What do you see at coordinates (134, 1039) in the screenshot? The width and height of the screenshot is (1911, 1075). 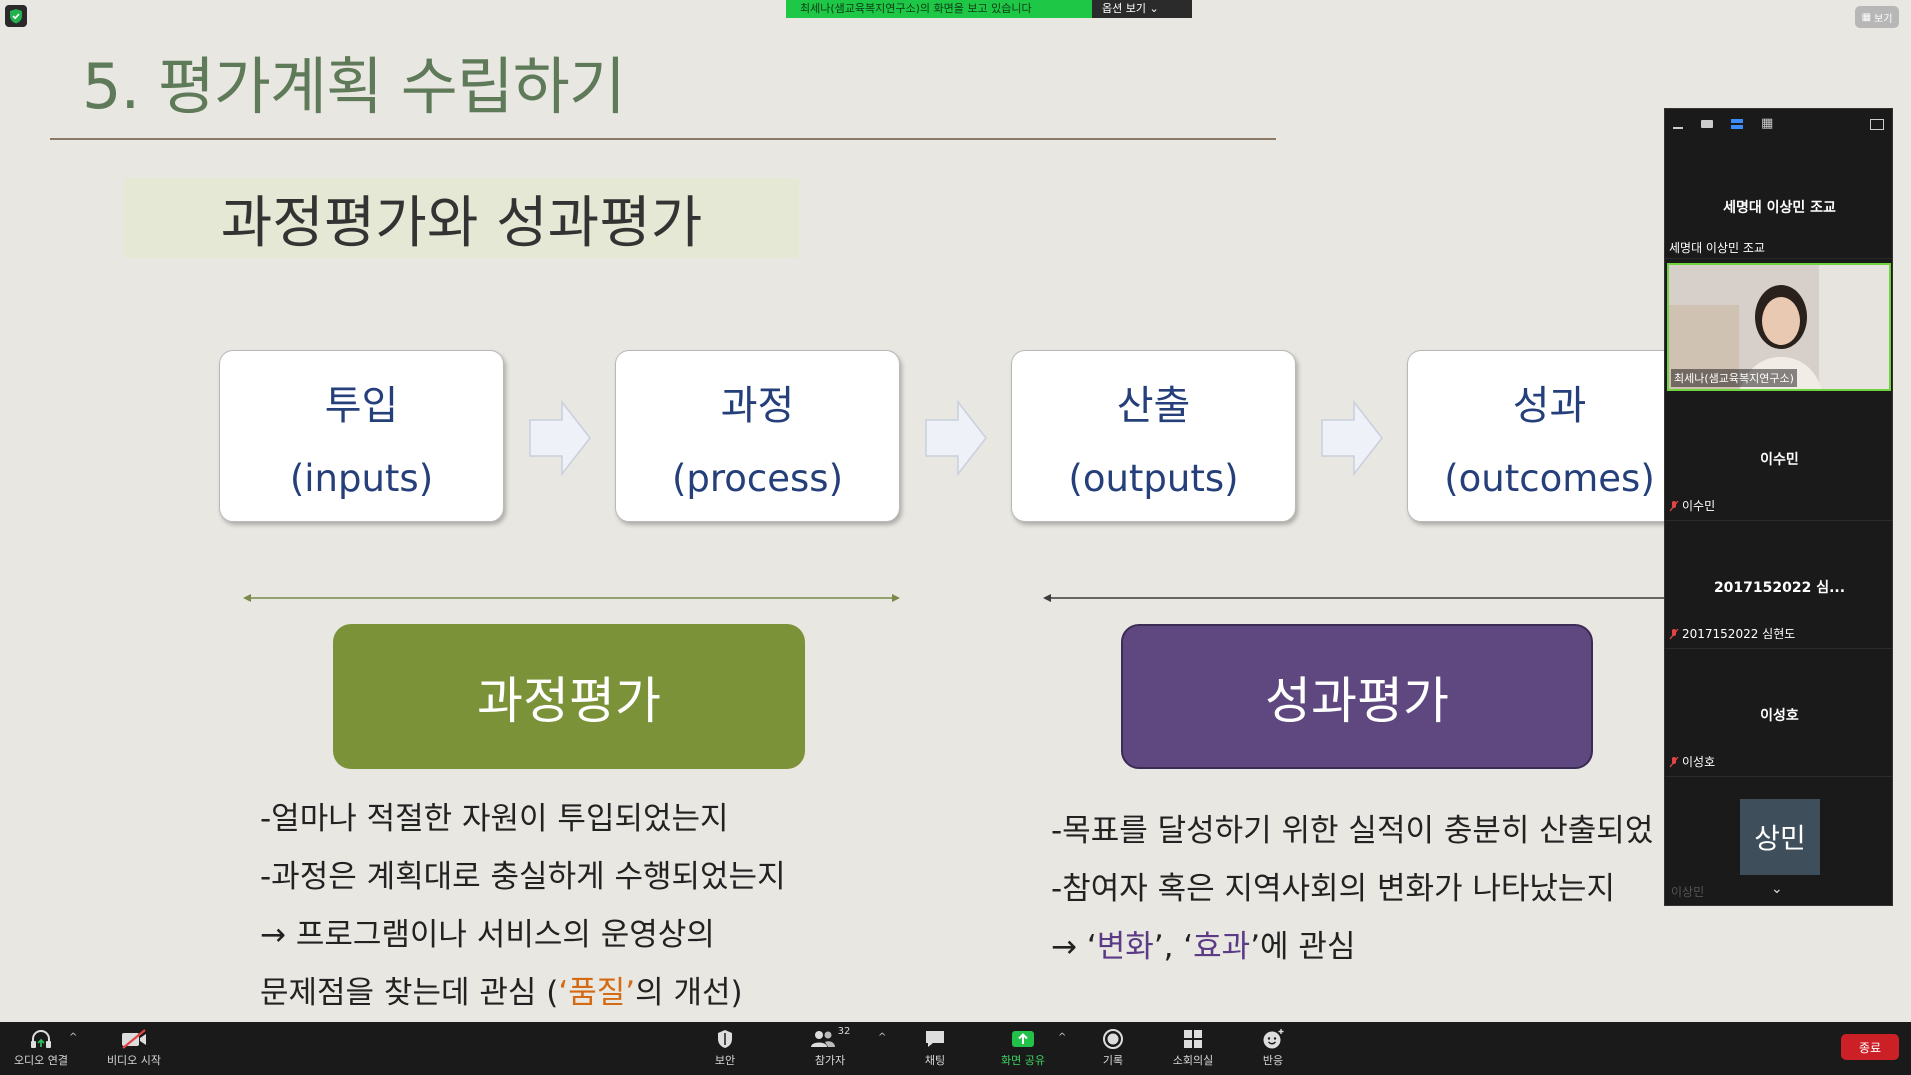 I see `video-off-icon` at bounding box center [134, 1039].